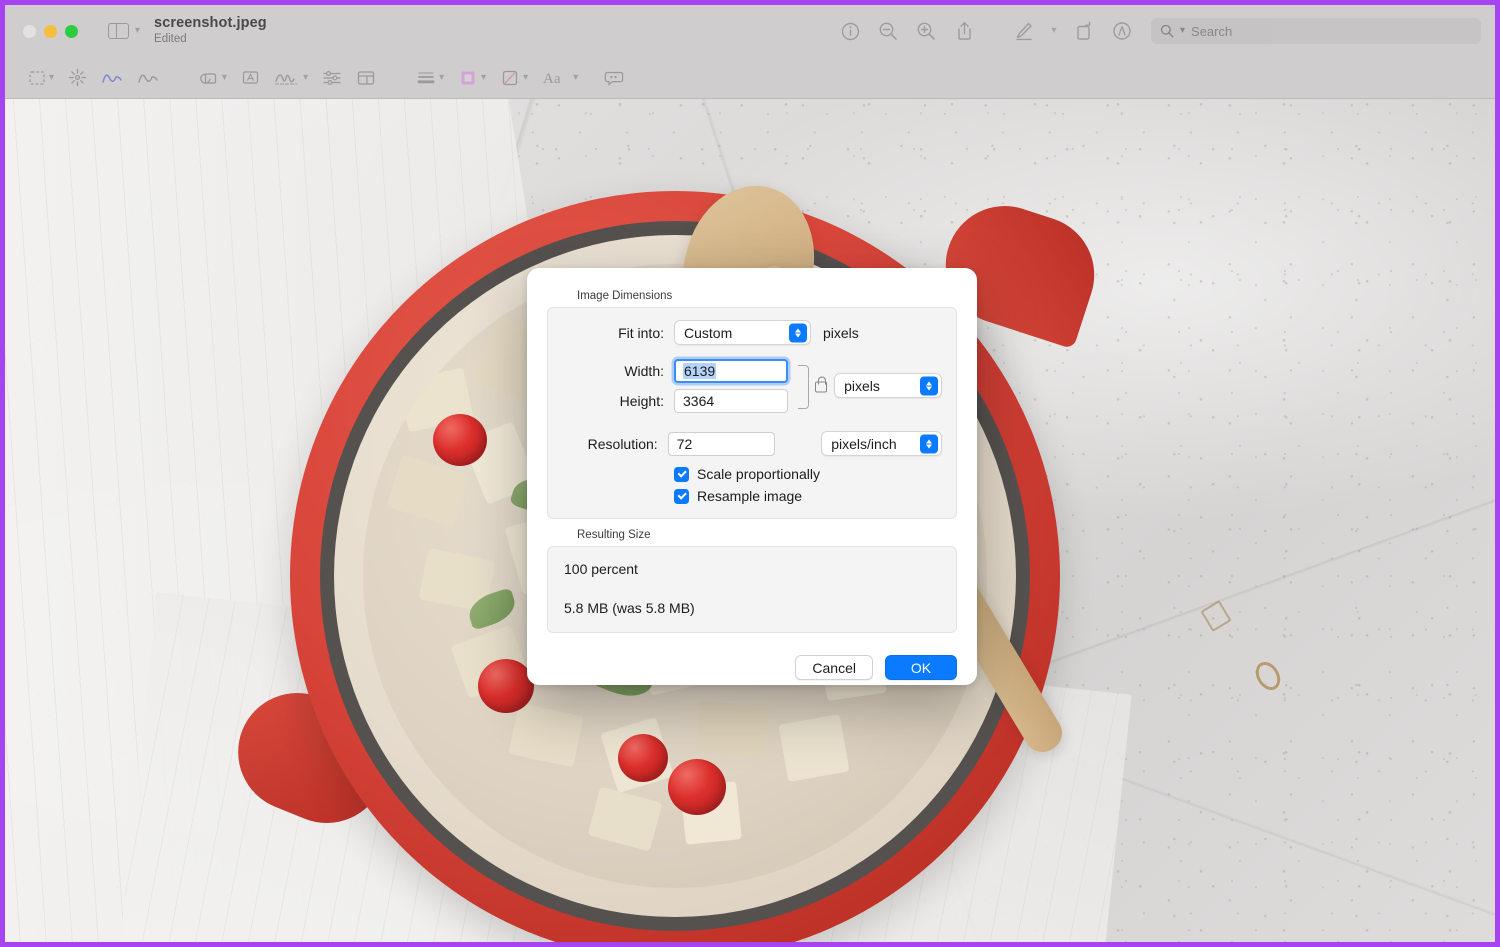 The width and height of the screenshot is (1500, 947). I want to click on fit-into-value: Custom, so click(708, 332).